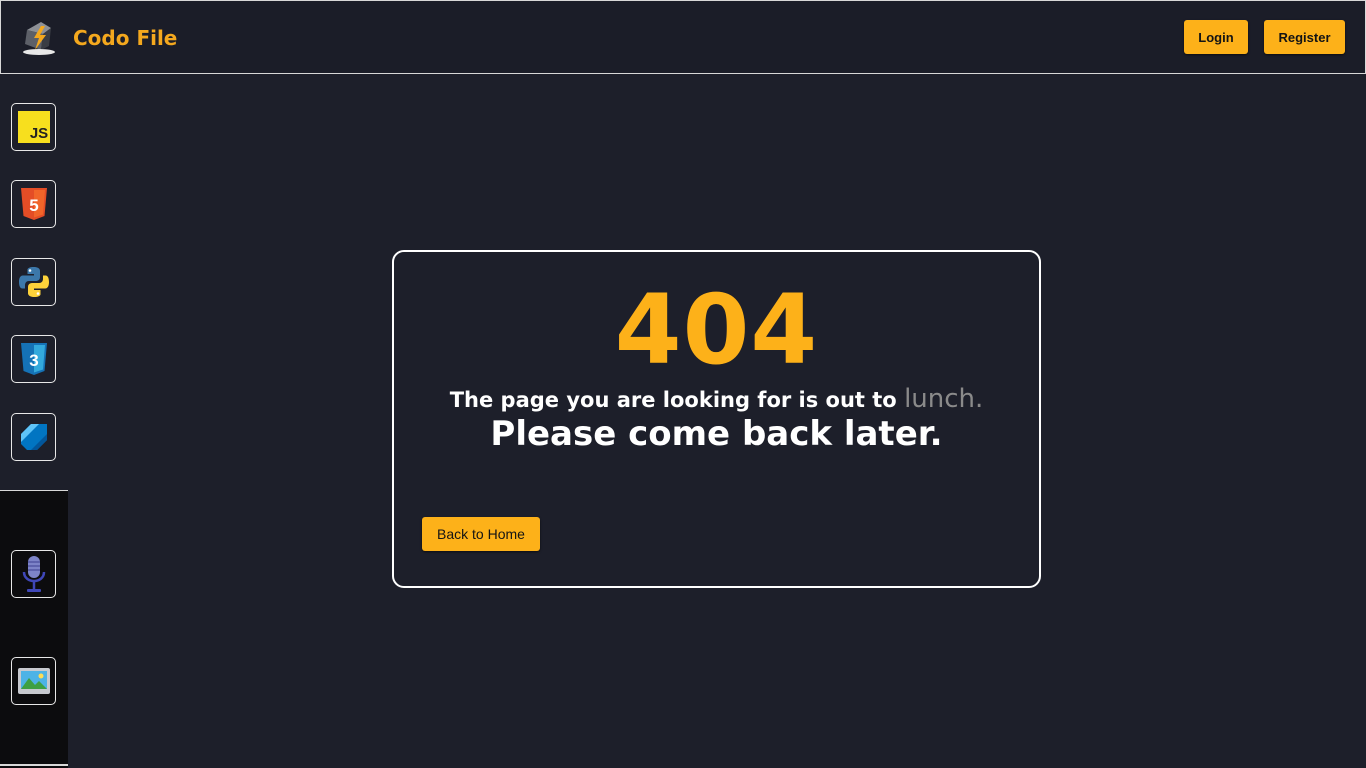  I want to click on login-button: Login, so click(1216, 37).